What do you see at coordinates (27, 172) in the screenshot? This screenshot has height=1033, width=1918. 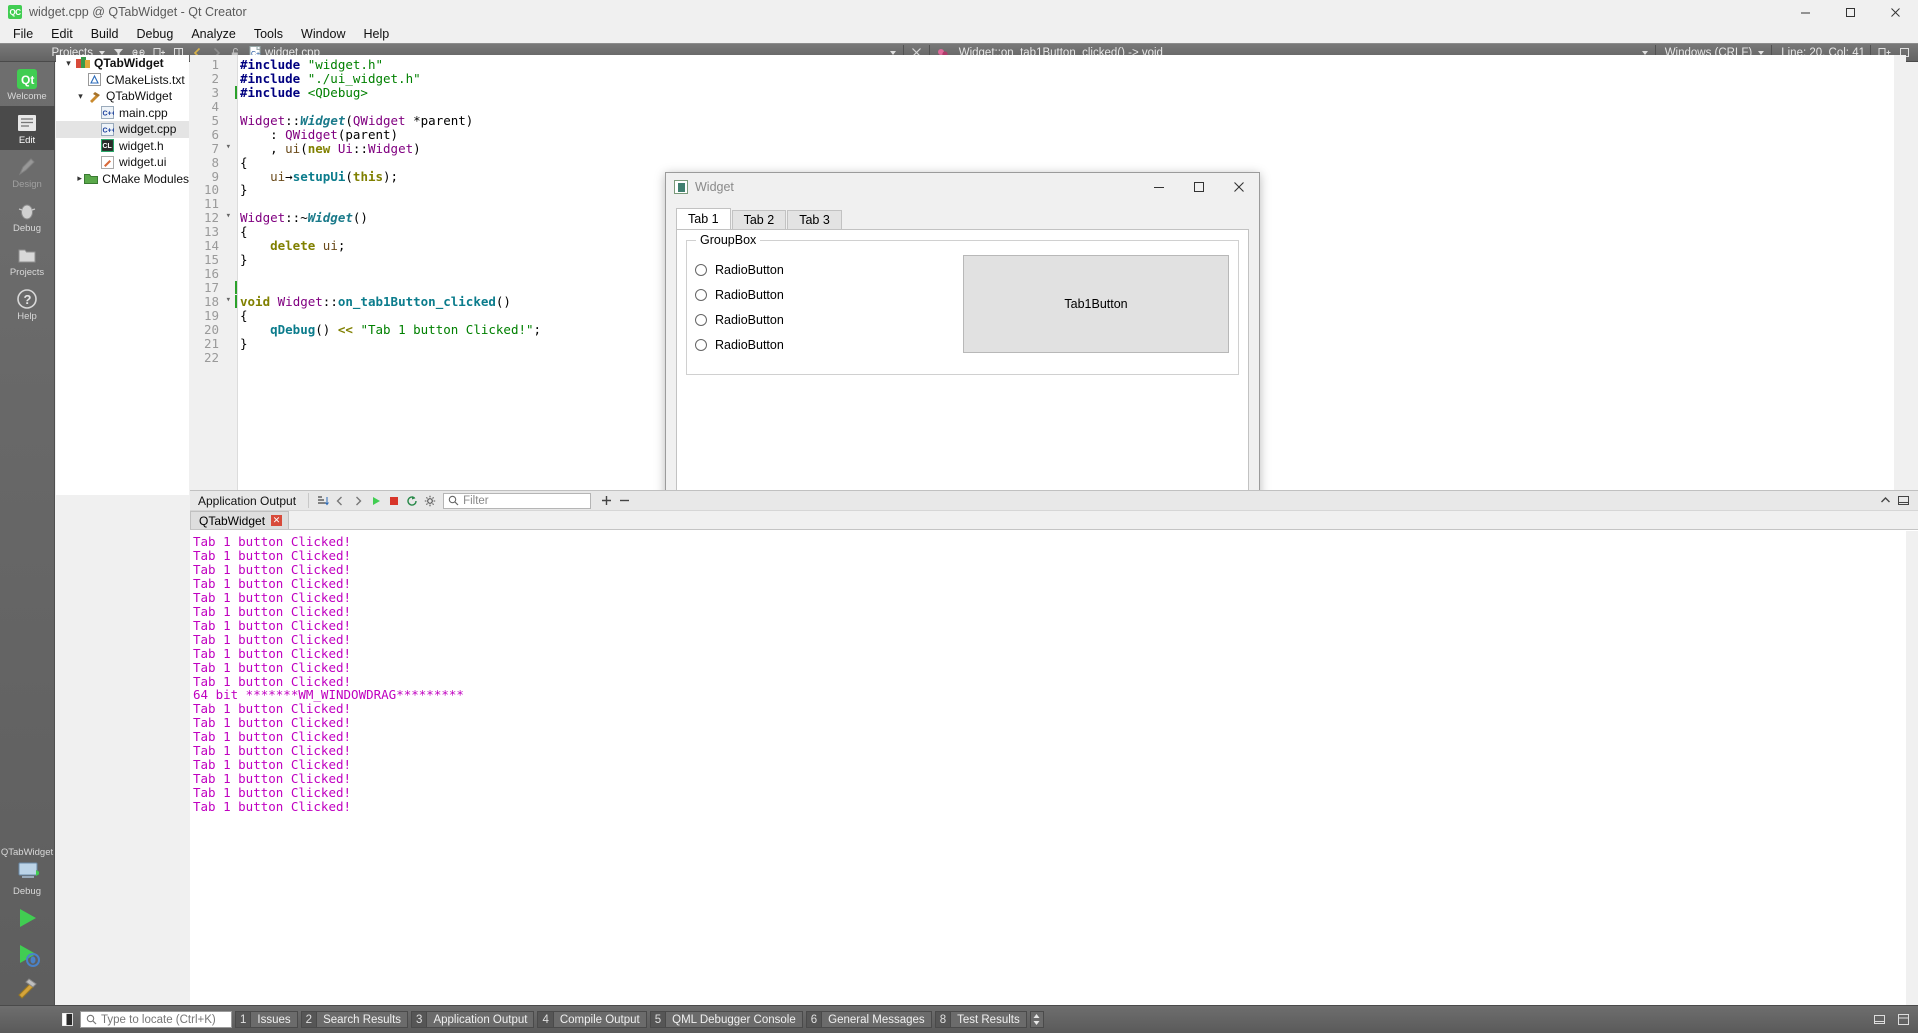 I see `mode-design: Design` at bounding box center [27, 172].